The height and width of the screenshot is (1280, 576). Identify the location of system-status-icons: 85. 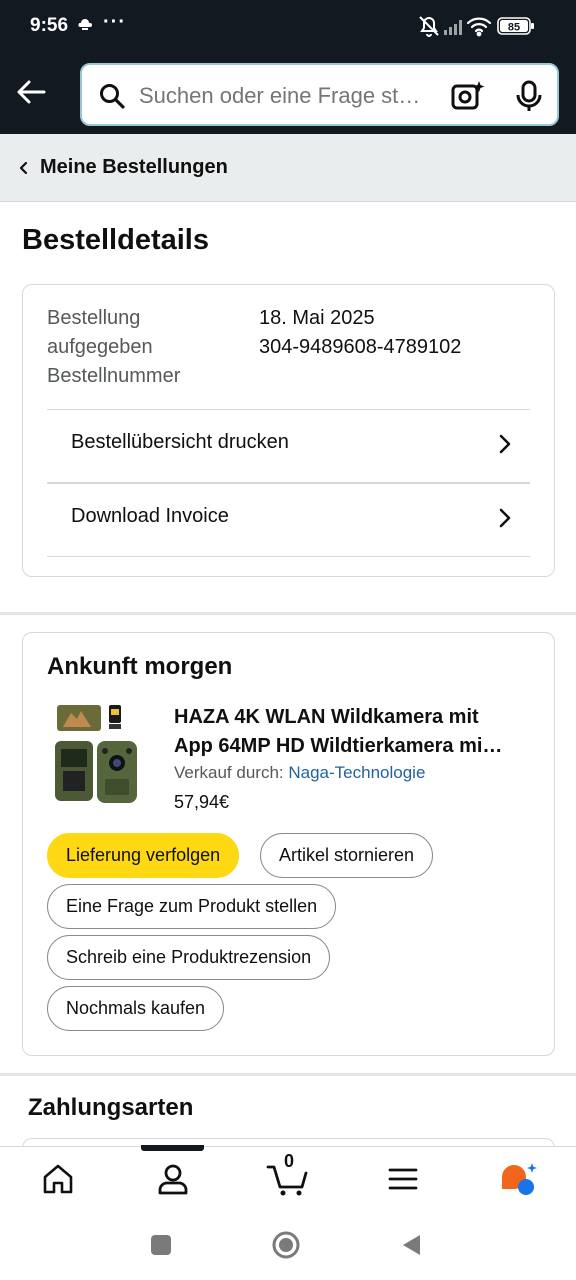
(476, 26).